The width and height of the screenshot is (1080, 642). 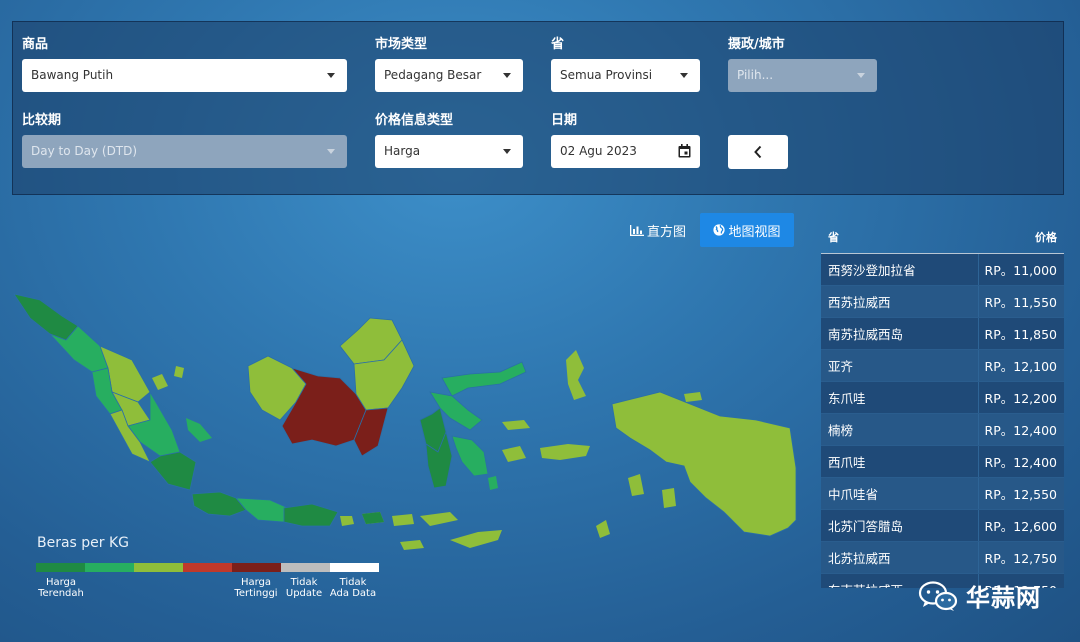 I want to click on wechat-icon, so click(x=938, y=595).